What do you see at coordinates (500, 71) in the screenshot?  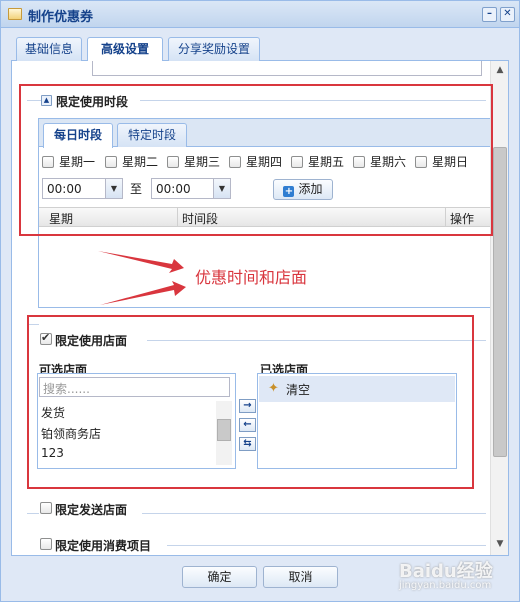 I see `scroll-up-icon: ▲` at bounding box center [500, 71].